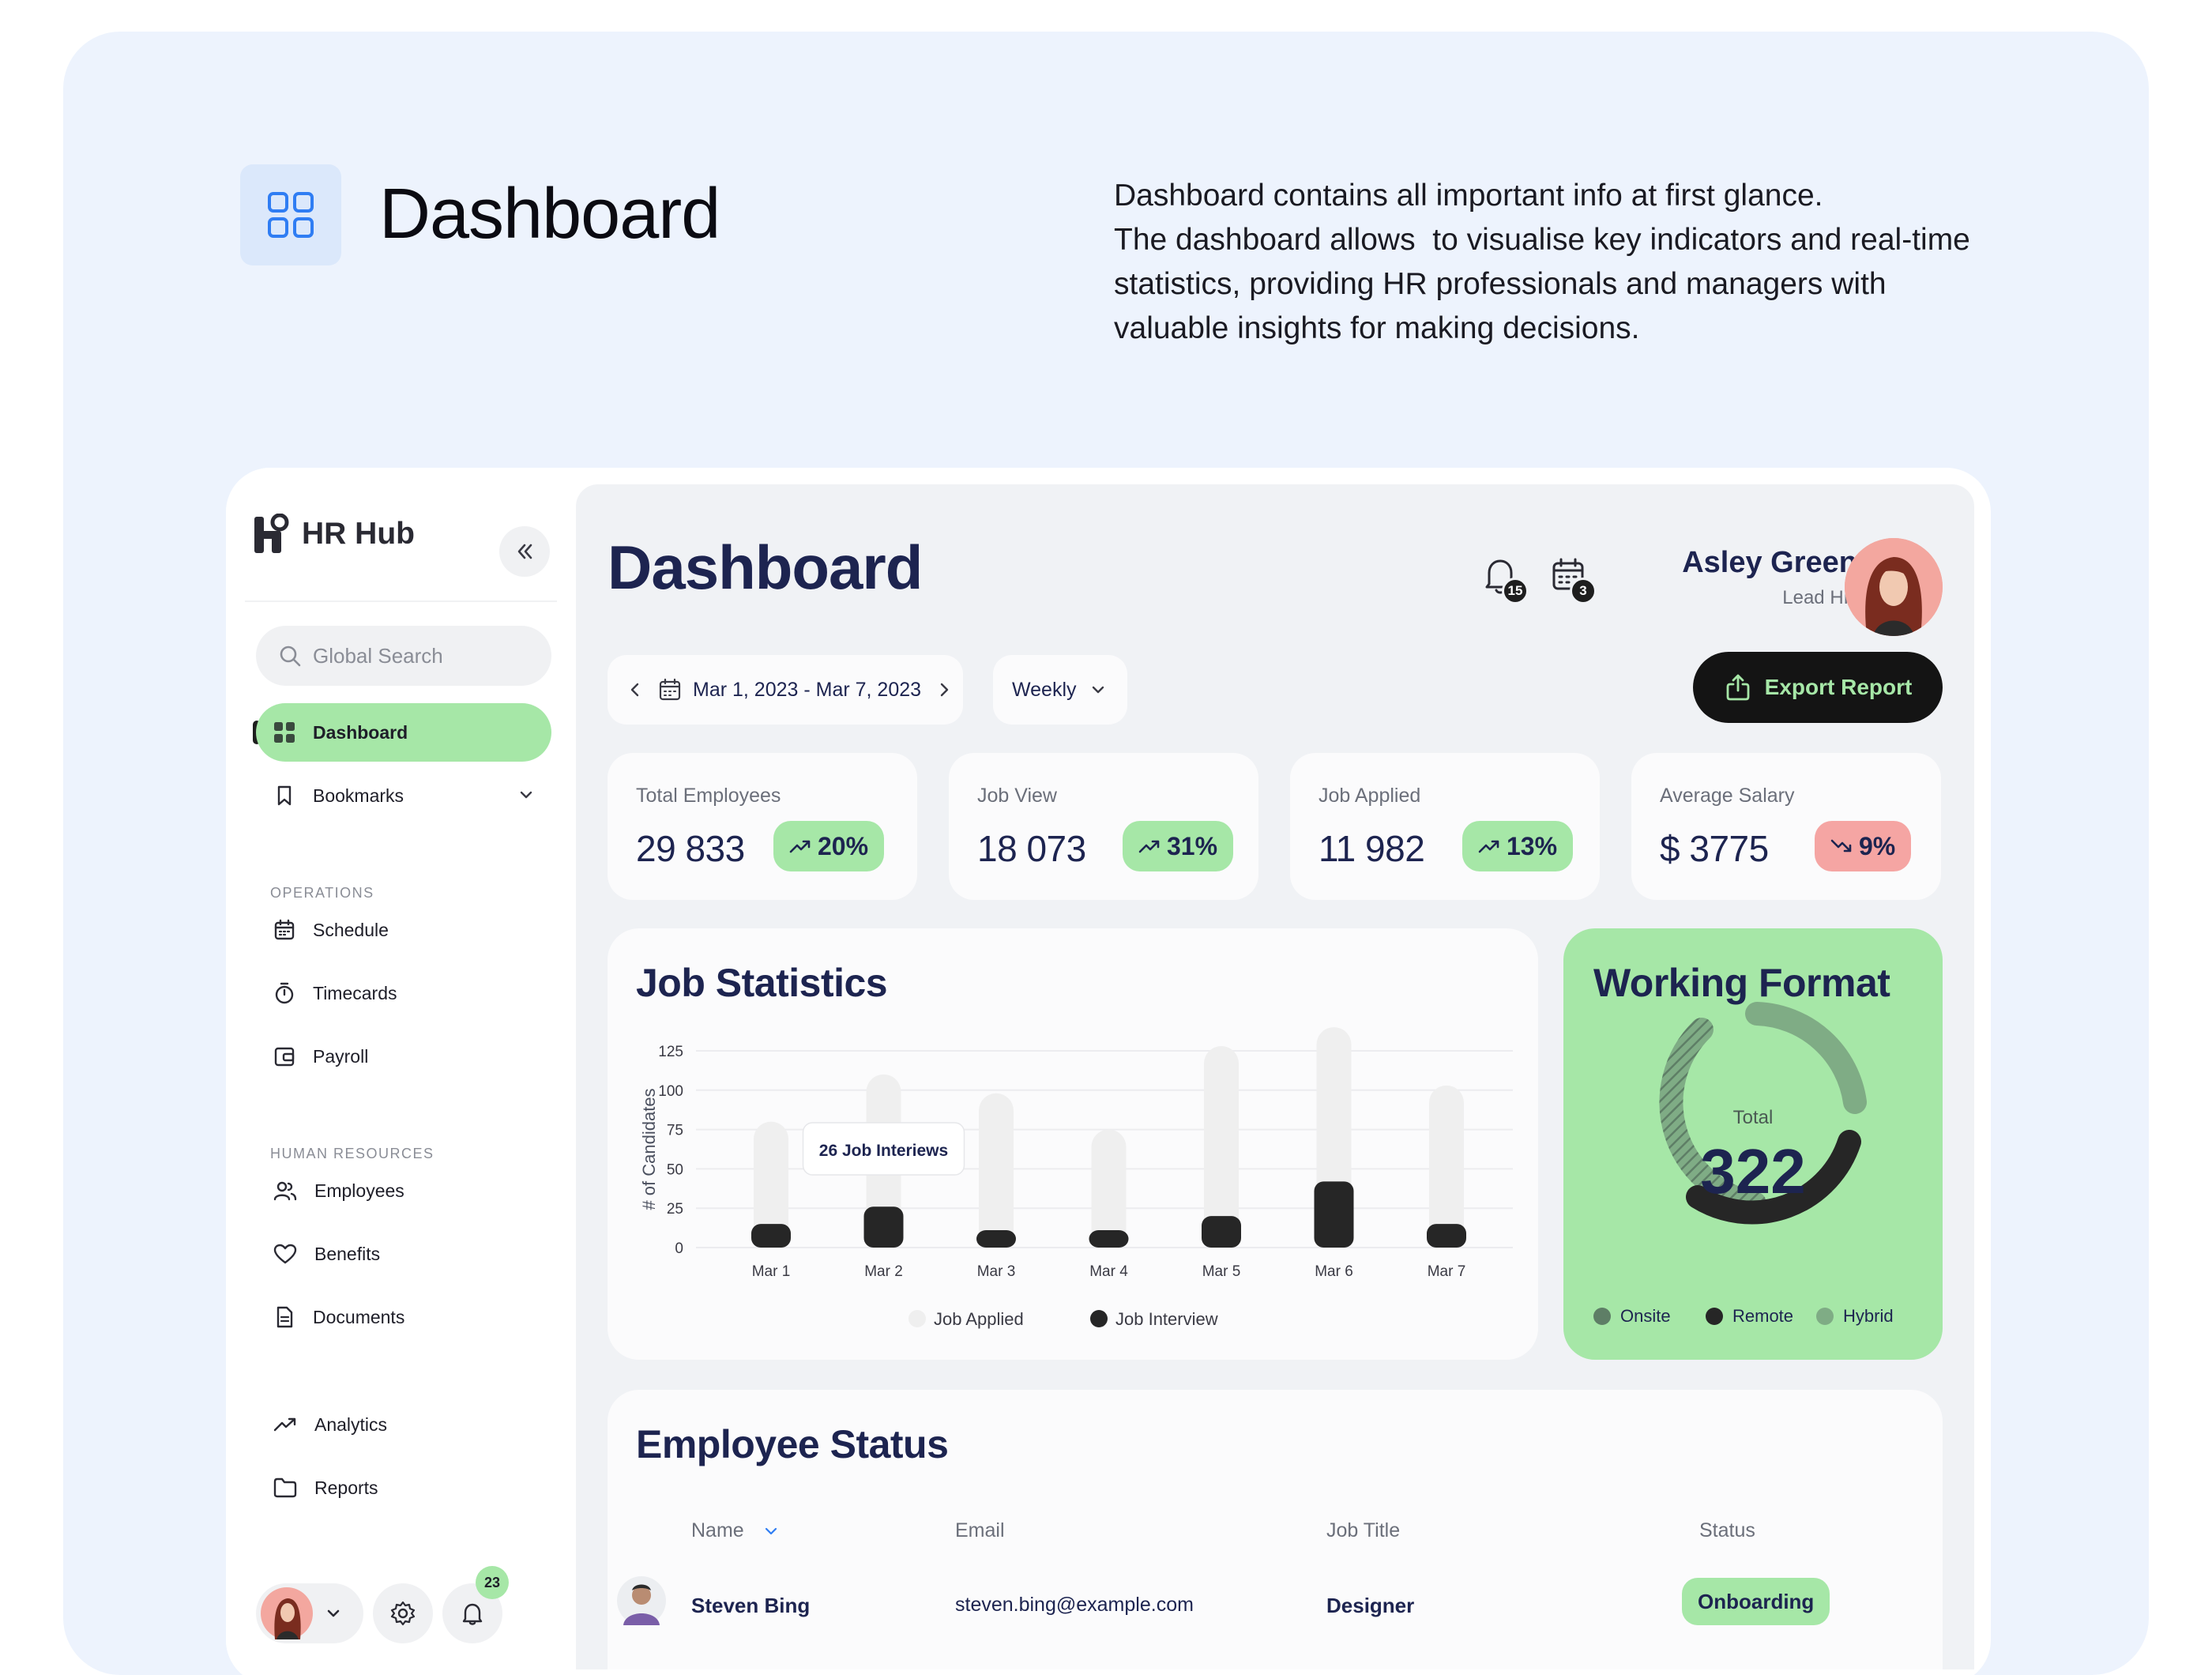  What do you see at coordinates (473, 1614) in the screenshot?
I see `bell-icon` at bounding box center [473, 1614].